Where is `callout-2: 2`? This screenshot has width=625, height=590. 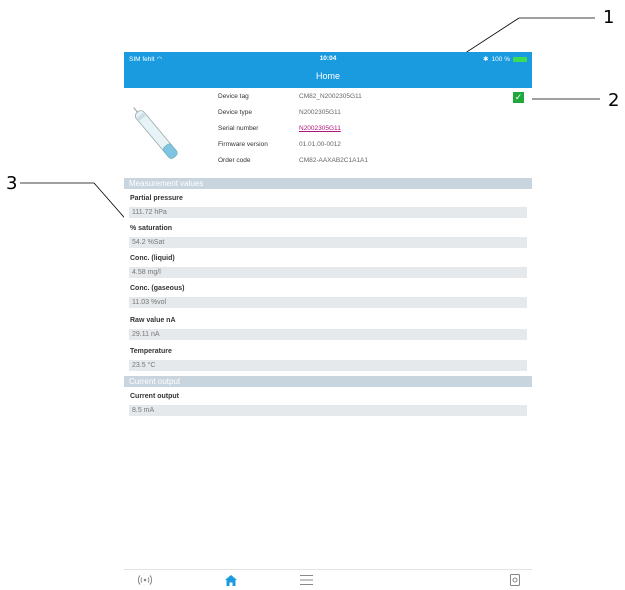
callout-2: 2 is located at coordinates (614, 100).